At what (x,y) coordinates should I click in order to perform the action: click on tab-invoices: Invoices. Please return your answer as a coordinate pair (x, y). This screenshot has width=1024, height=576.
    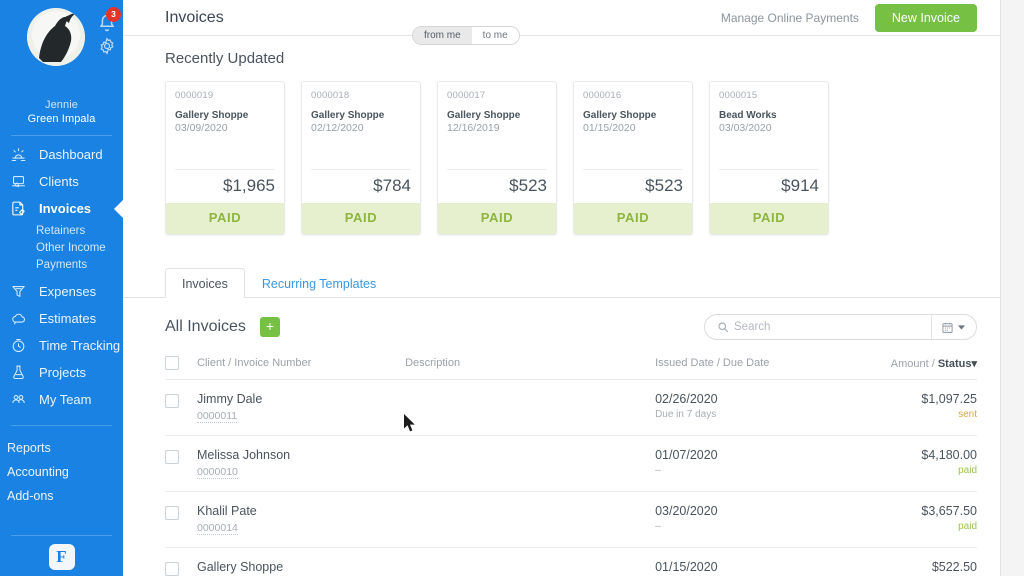
    Looking at the image, I should click on (205, 283).